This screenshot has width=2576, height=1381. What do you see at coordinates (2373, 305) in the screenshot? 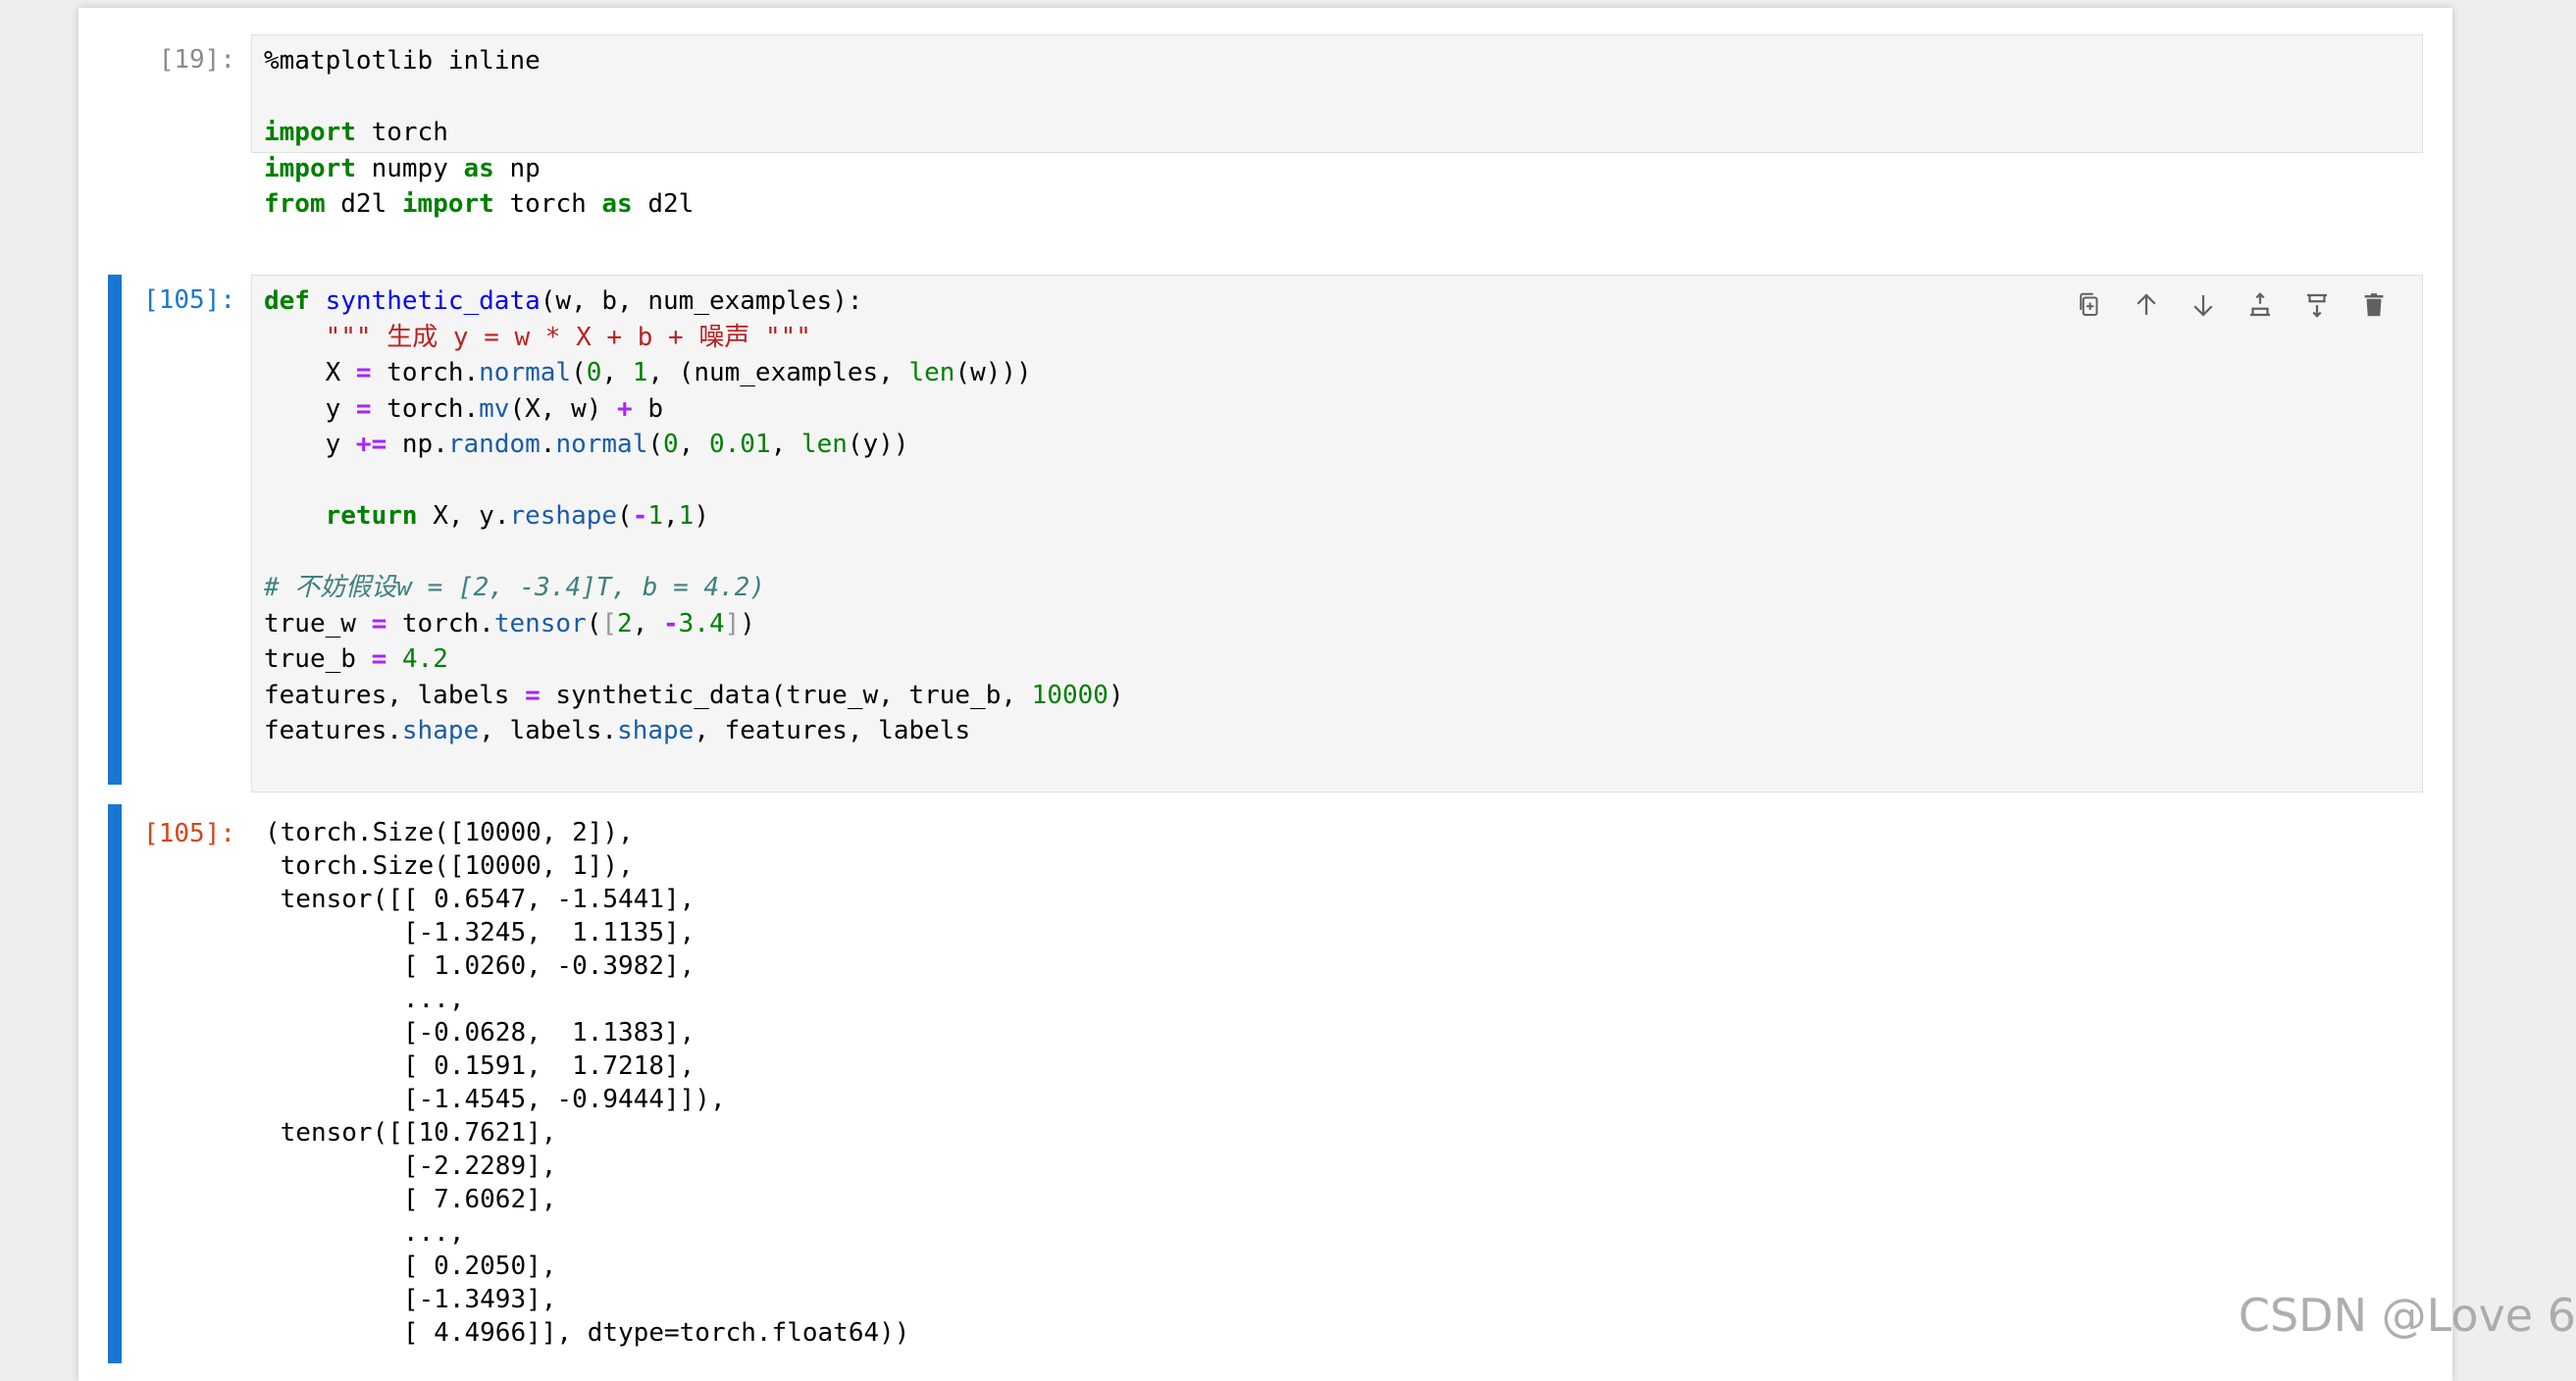
I see `delete-icon` at bounding box center [2373, 305].